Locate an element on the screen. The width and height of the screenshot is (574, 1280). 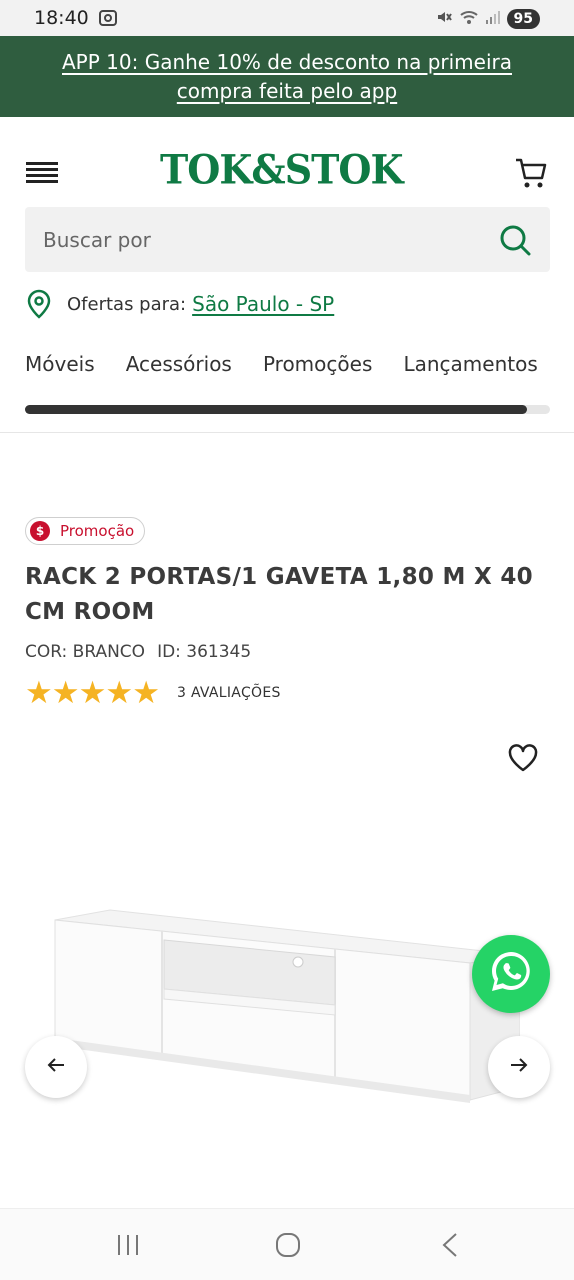
whatsapp-button is located at coordinates (511, 974).